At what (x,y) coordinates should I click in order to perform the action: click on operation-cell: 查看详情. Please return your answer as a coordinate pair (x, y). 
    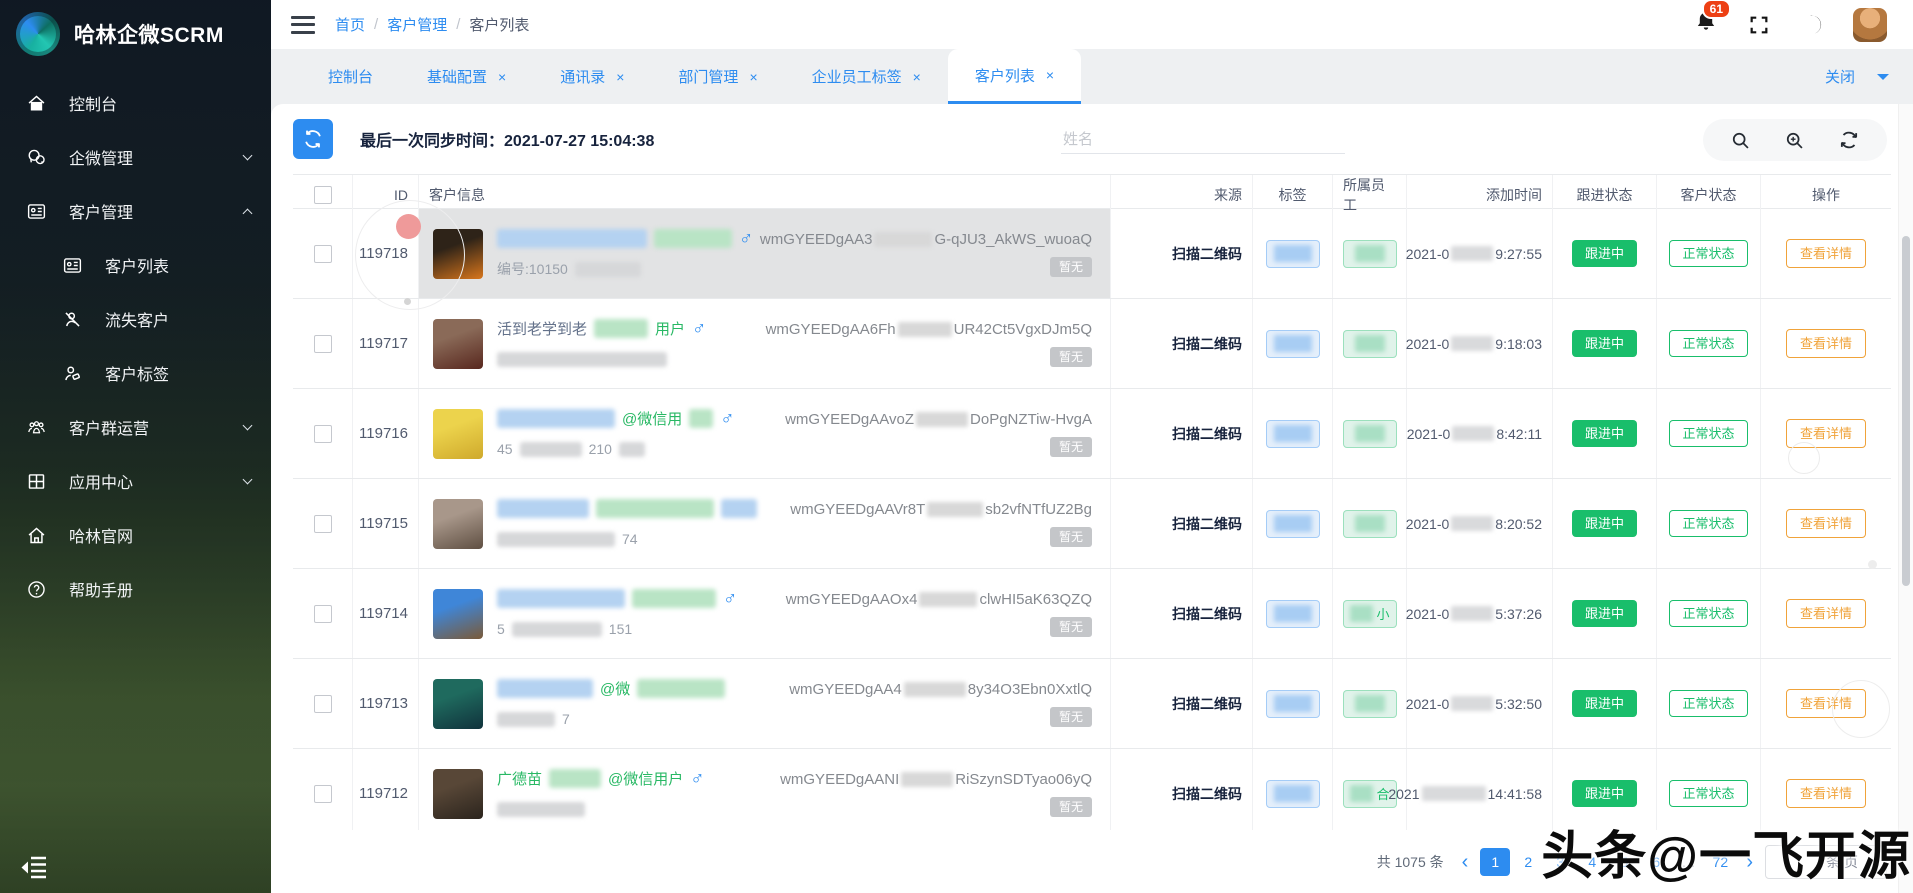
    Looking at the image, I should click on (1826, 703).